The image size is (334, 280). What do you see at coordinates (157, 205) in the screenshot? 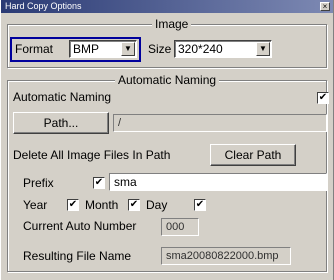
I see `day-label: Day` at bounding box center [157, 205].